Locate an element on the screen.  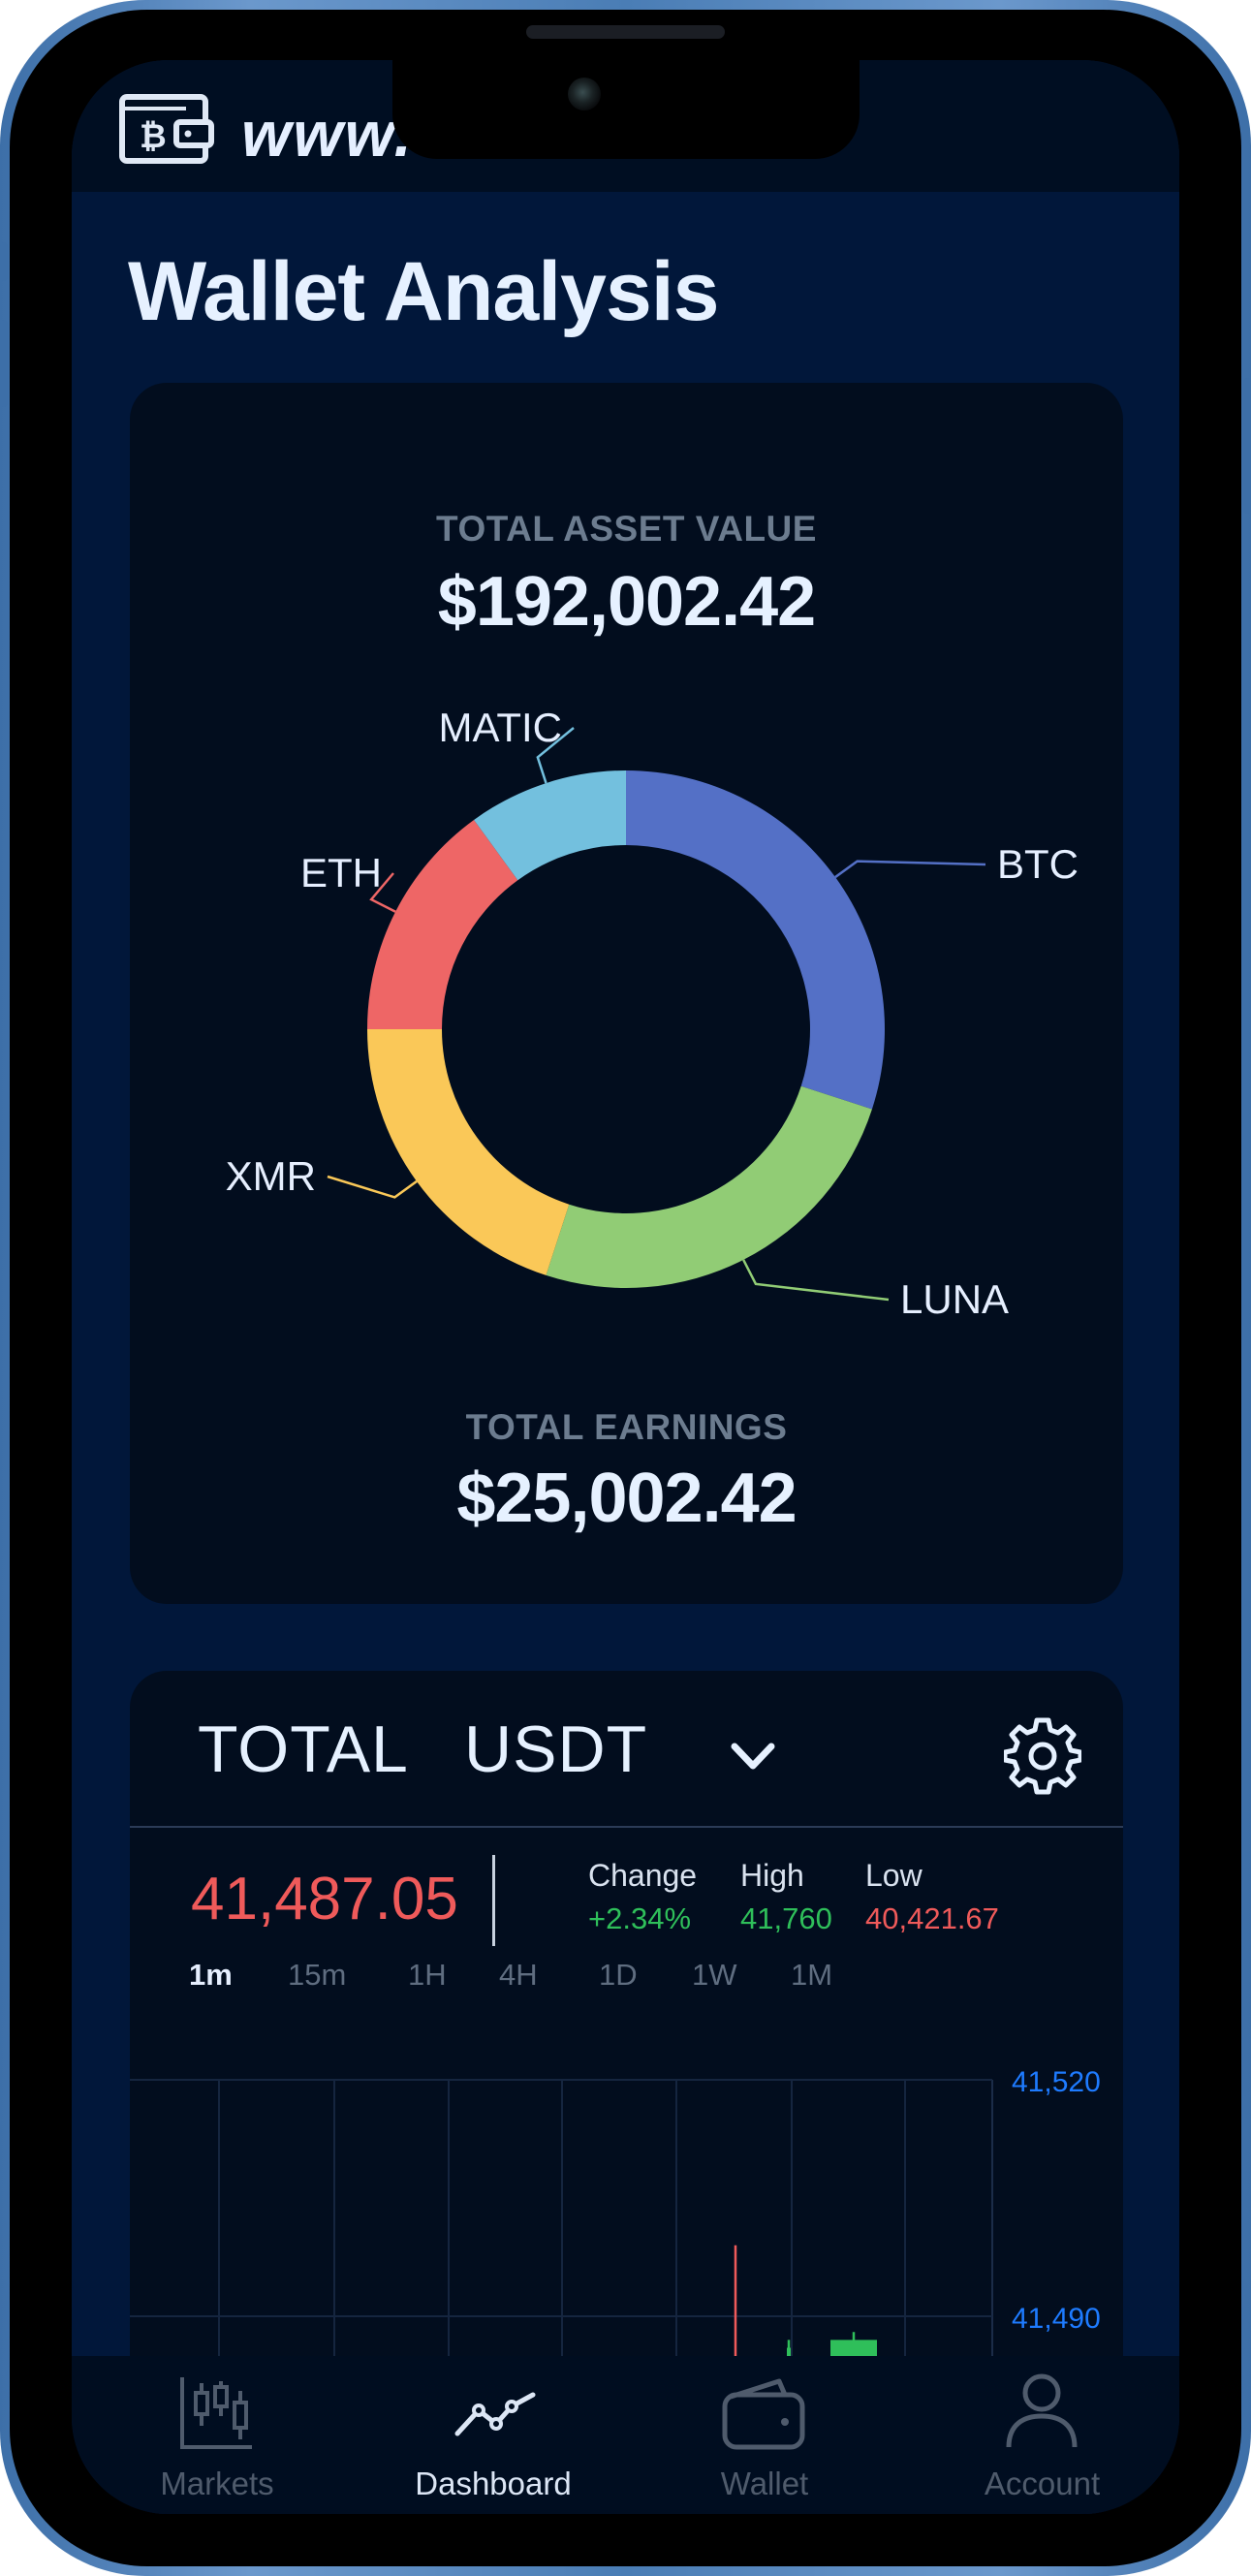
front-camera is located at coordinates (584, 94).